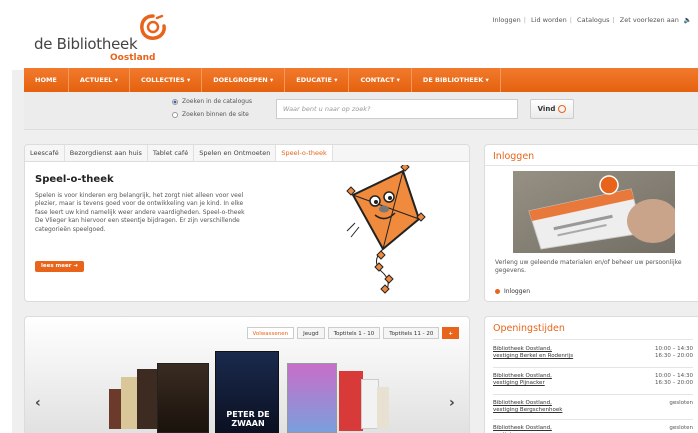  I want to click on tab-speel-o-theek: Speel-o-theek, so click(304, 153).